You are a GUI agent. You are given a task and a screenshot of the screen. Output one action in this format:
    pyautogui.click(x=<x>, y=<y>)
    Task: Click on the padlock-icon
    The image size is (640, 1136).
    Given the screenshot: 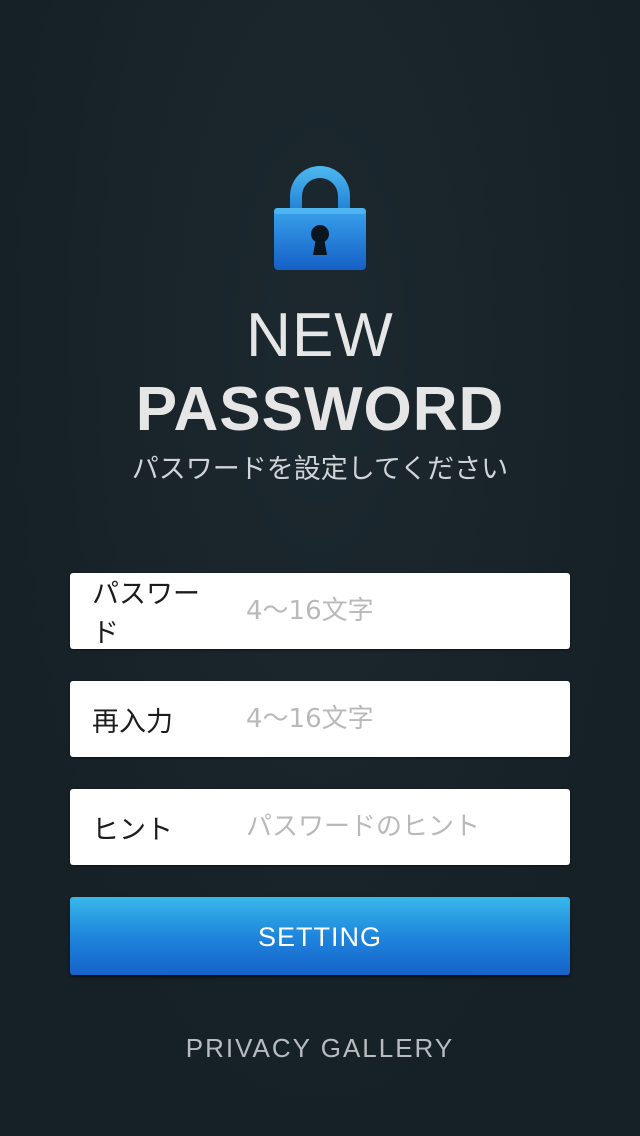 What is the action you would take?
    pyautogui.click(x=320, y=218)
    